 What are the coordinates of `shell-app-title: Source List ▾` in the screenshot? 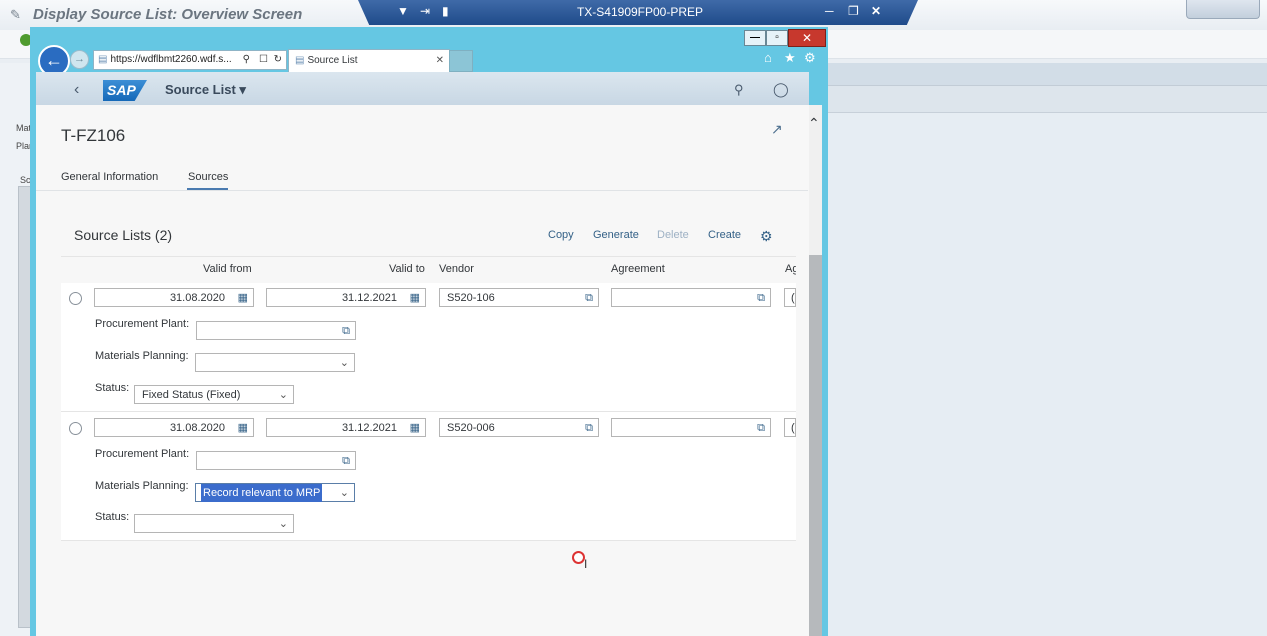 It's located at (205, 90).